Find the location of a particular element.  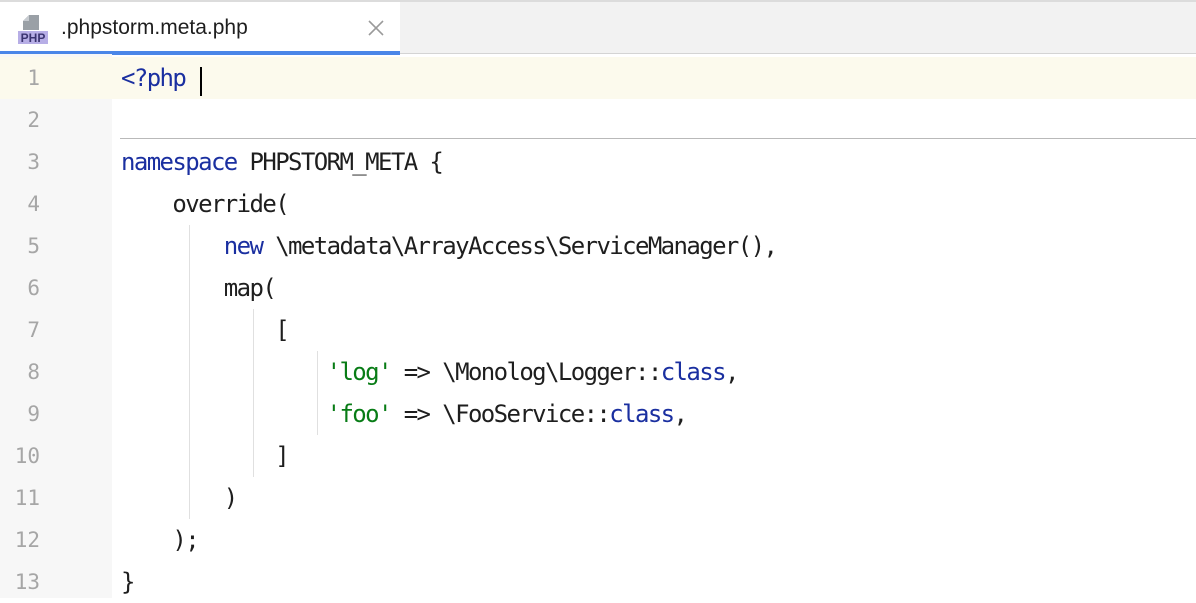

code-text: <?php is located at coordinates (154, 78).